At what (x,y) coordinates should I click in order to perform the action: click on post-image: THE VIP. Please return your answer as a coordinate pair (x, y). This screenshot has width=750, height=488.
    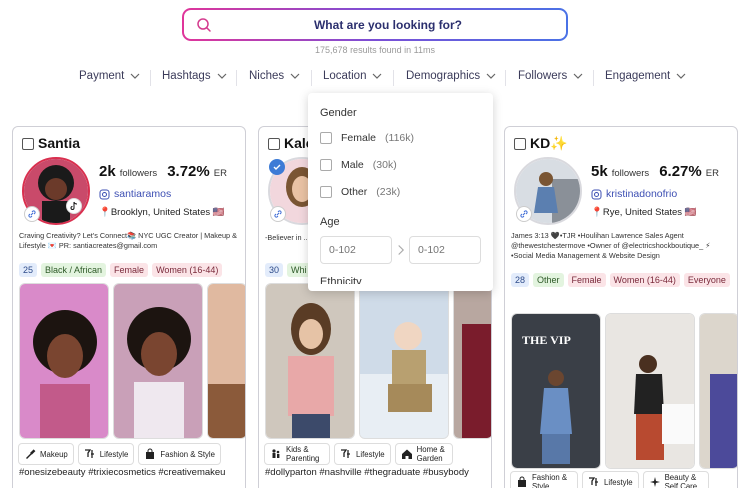
    Looking at the image, I should click on (556, 391).